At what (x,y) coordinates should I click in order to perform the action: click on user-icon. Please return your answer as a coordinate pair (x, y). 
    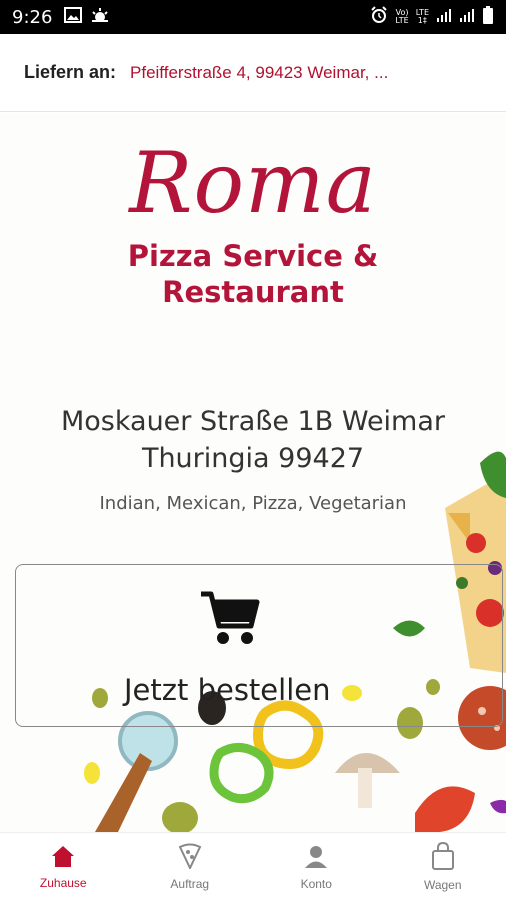
    Looking at the image, I should click on (316, 858).